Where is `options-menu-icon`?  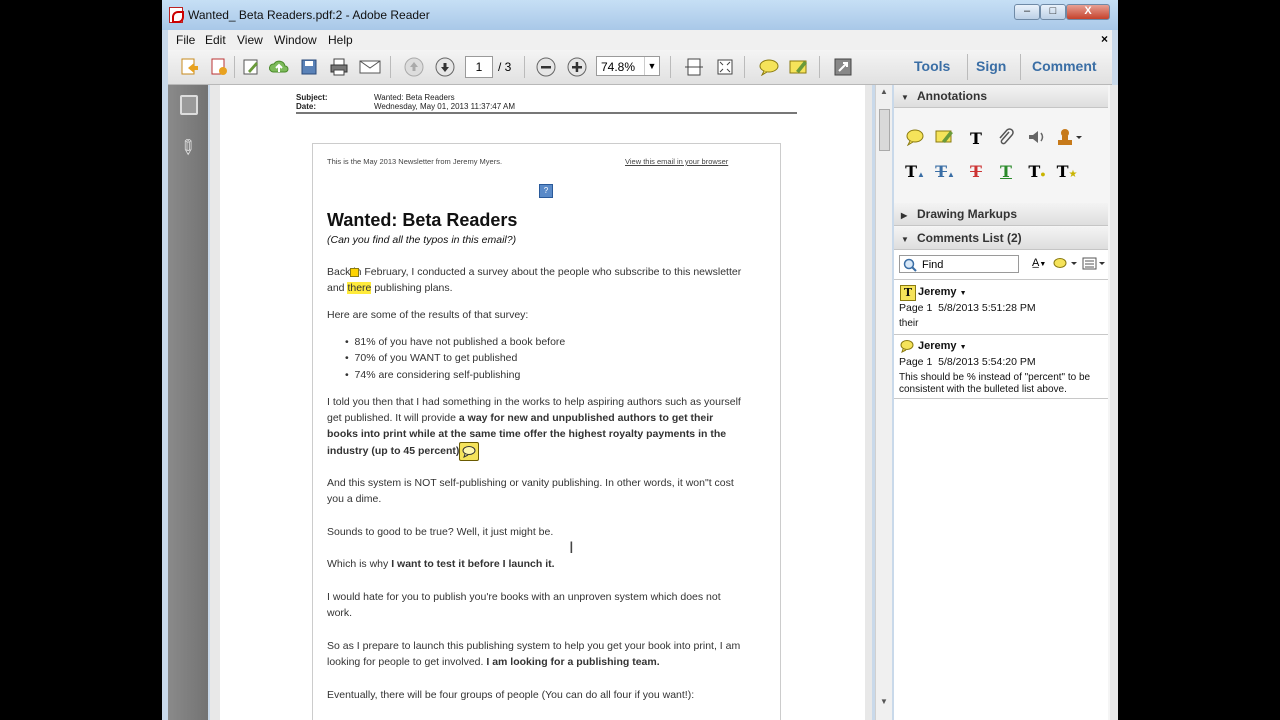 options-menu-icon is located at coordinates (1095, 266).